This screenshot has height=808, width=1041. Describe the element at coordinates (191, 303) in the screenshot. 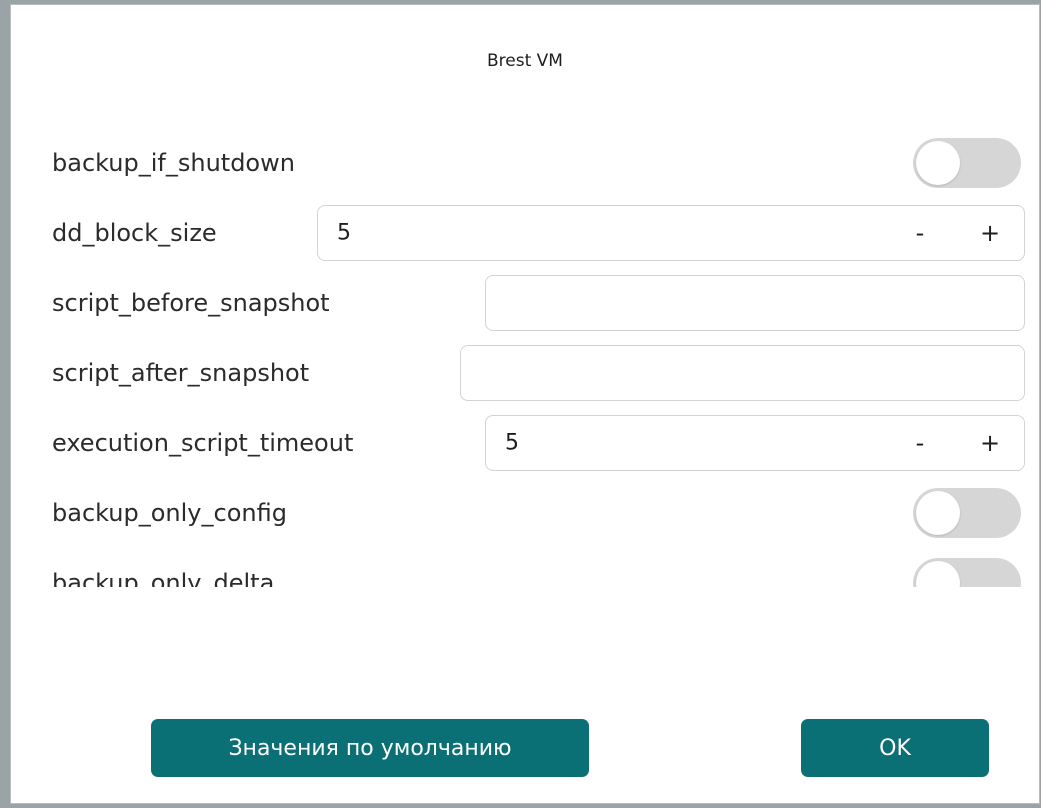

I see `setting-label: script_before_snapshot` at that location.